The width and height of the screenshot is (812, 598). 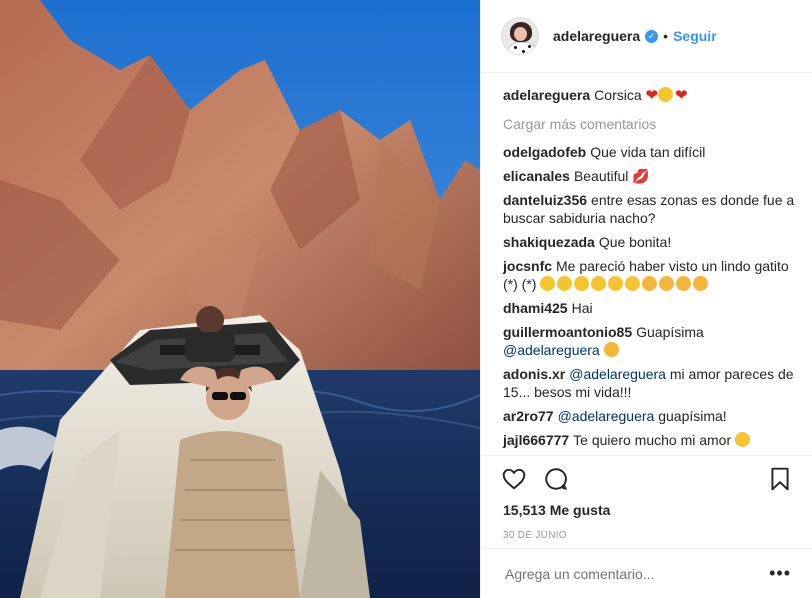 I want to click on caption: adelareguera Corsica ❤ ❤, so click(x=649, y=95).